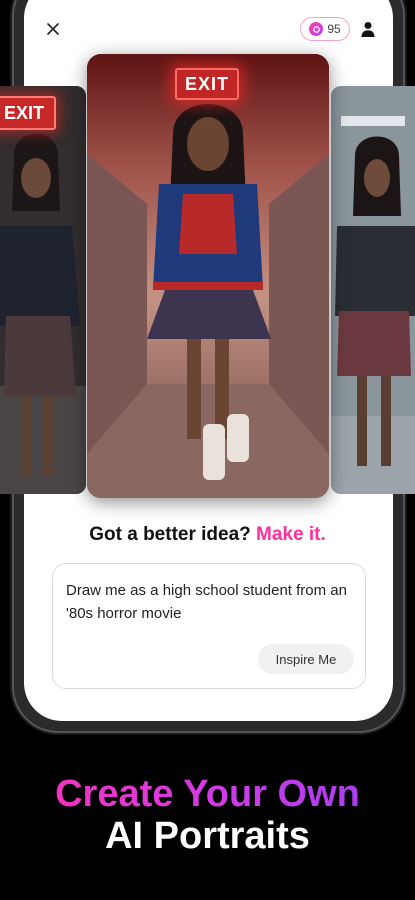  What do you see at coordinates (334, 29) in the screenshot?
I see `credit-count: 95` at bounding box center [334, 29].